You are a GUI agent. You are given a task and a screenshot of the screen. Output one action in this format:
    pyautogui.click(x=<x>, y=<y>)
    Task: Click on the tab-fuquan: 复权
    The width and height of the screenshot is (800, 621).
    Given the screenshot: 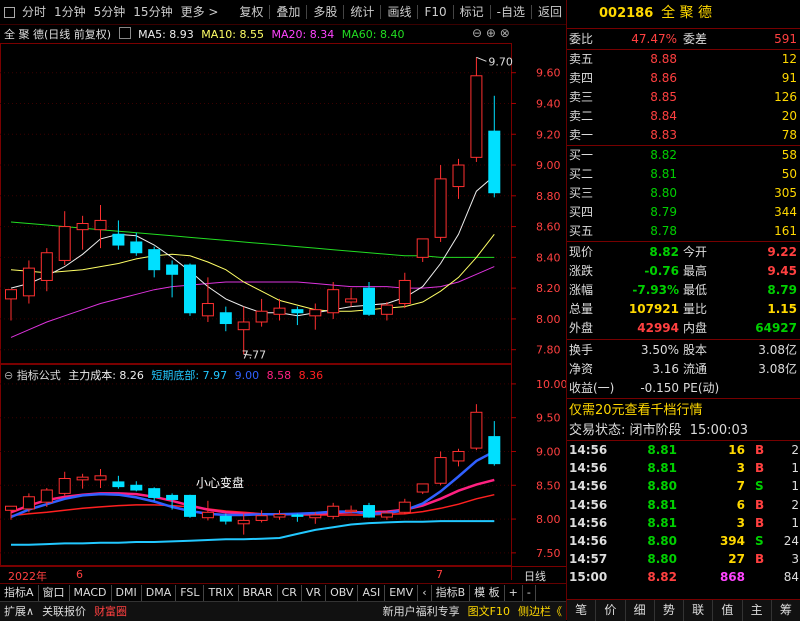 What is the action you would take?
    pyautogui.click(x=251, y=12)
    